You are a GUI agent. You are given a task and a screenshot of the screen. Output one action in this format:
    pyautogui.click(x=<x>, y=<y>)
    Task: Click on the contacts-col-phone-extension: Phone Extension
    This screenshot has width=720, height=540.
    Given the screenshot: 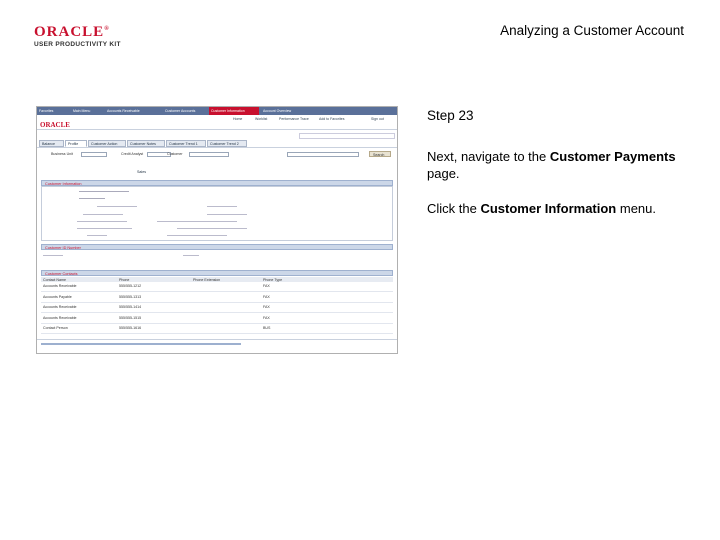 What is the action you would take?
    pyautogui.click(x=207, y=279)
    